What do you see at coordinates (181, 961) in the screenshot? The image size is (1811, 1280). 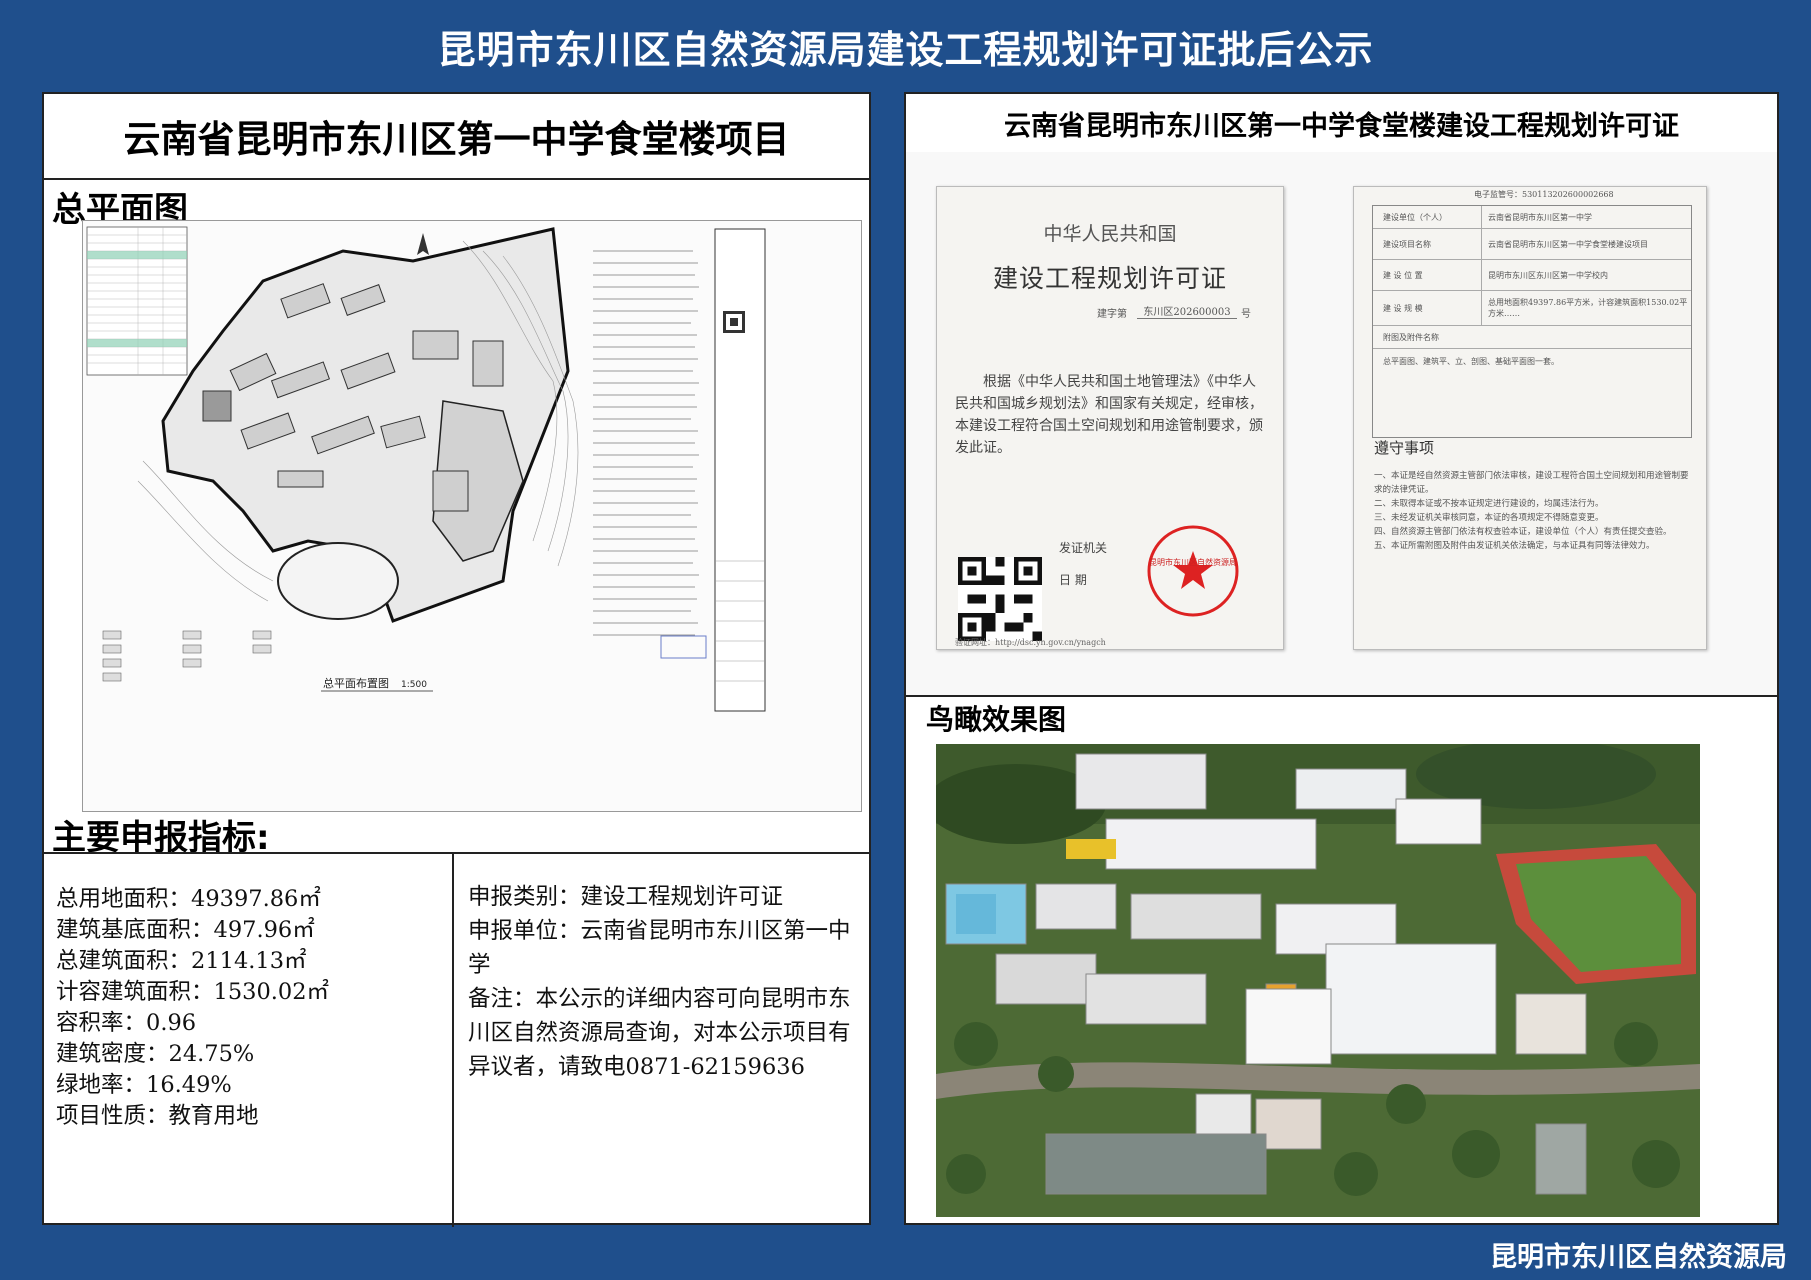 I see `spec-item: 总建筑面积：2114.13㎡` at bounding box center [181, 961].